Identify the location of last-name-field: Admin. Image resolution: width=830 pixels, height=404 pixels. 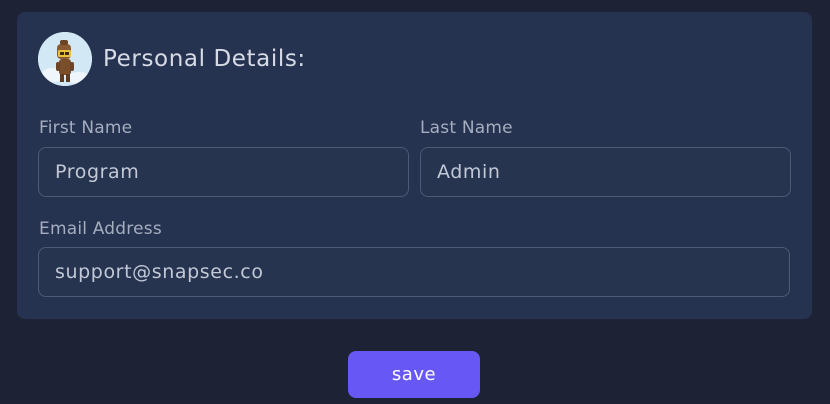
(605, 172).